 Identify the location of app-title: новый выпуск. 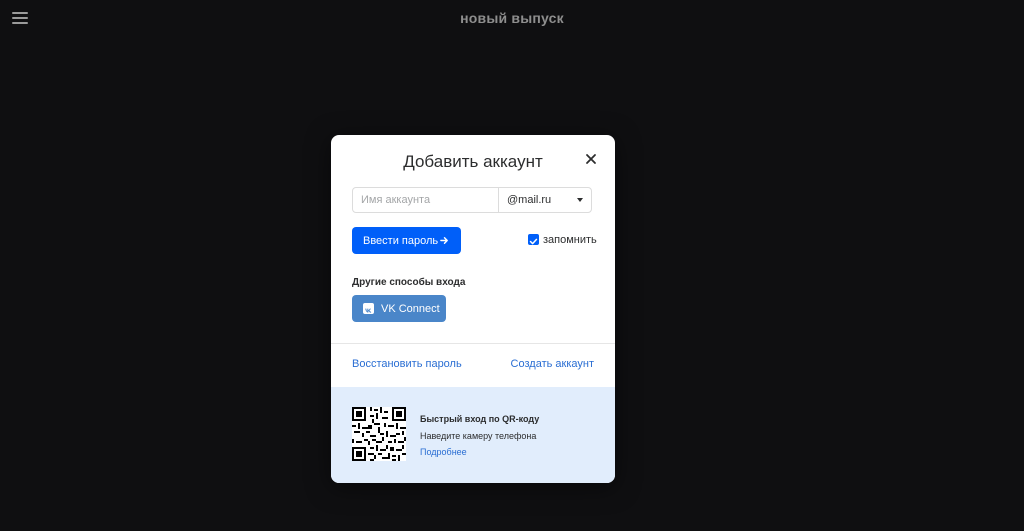
(512, 18).